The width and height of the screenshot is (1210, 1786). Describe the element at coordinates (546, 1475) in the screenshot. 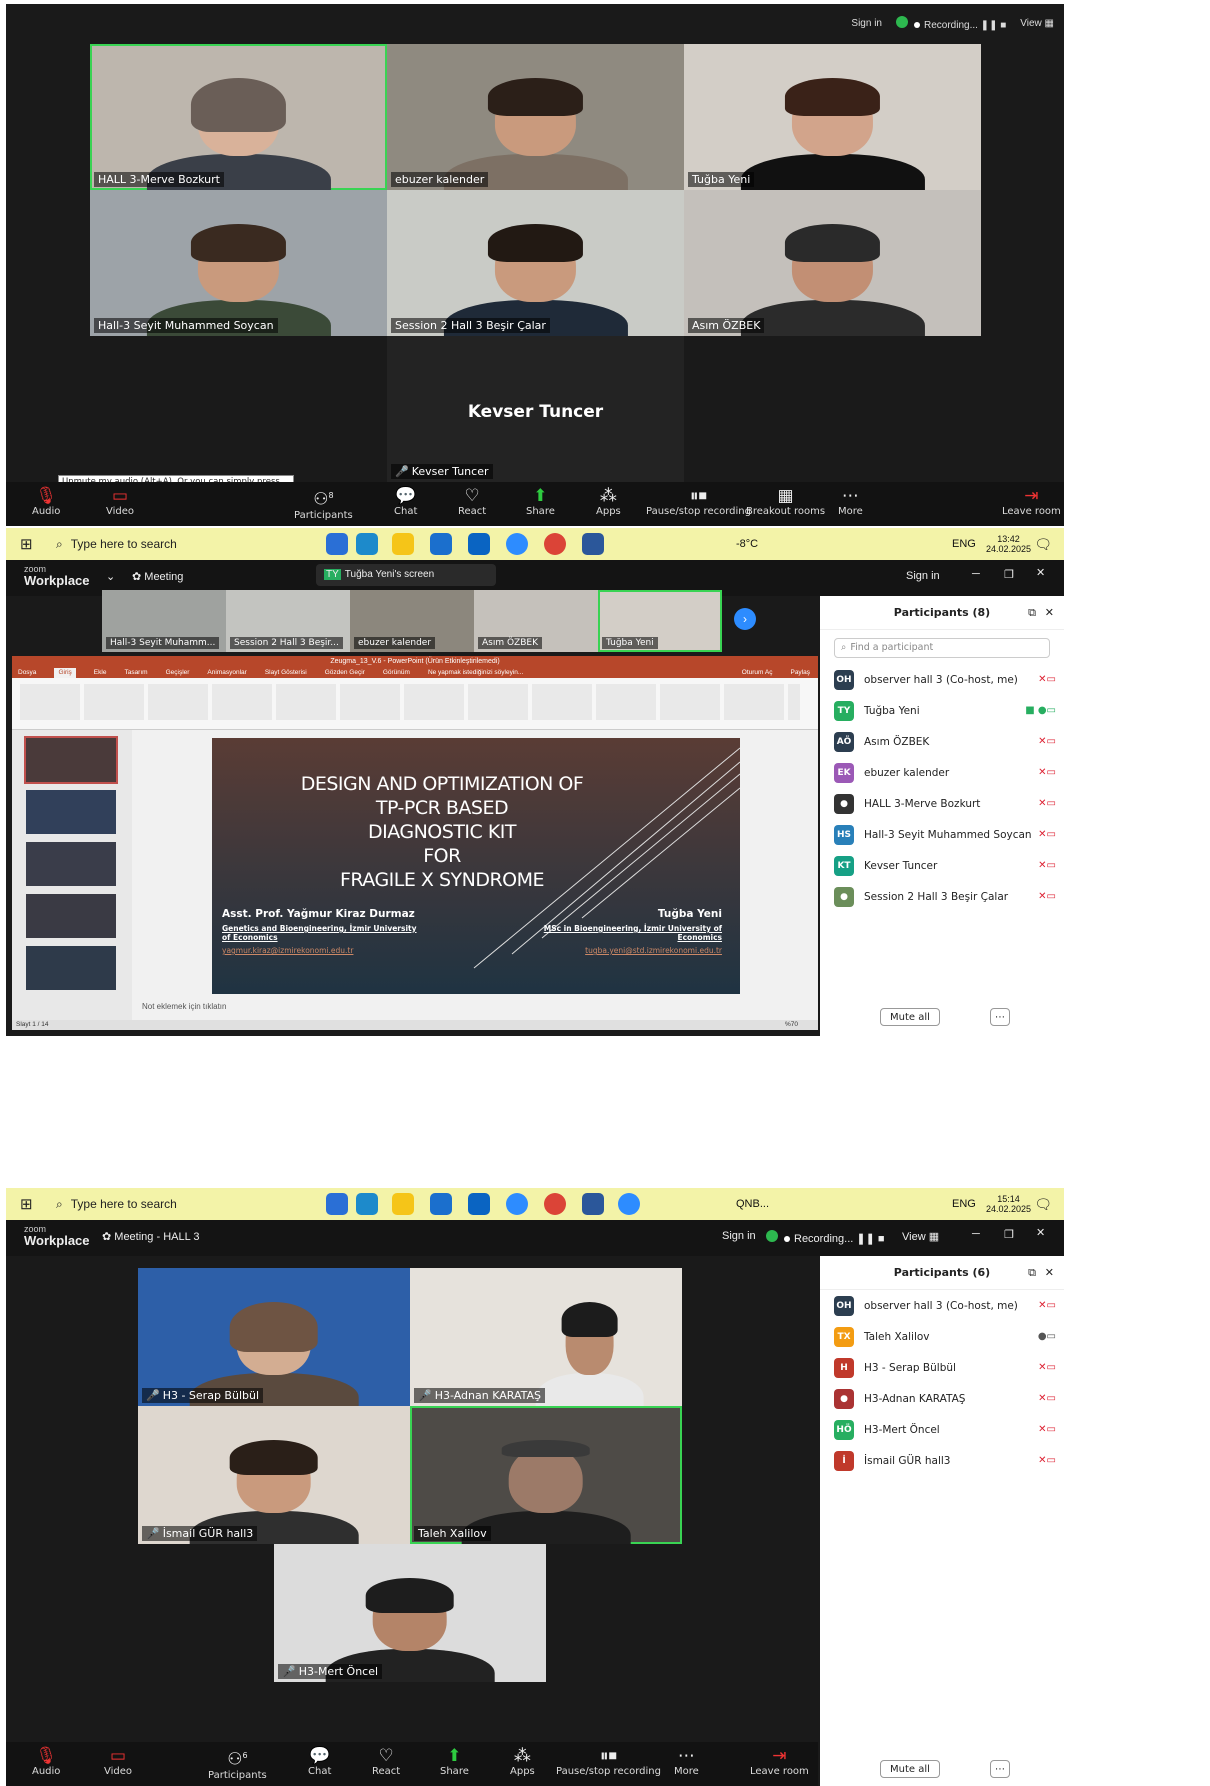

I see `video-tile: Taleh Xalilov` at that location.